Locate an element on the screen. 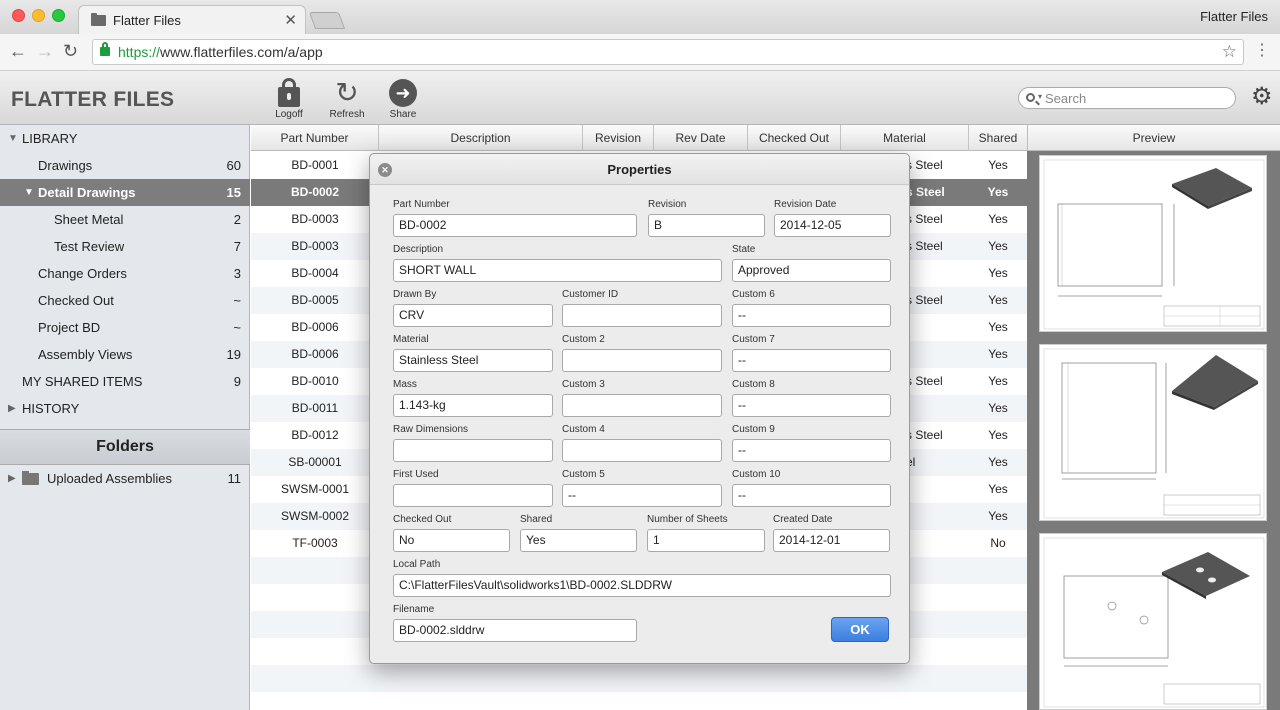 The image size is (1280, 710). custom5-field: -- is located at coordinates (642, 495).